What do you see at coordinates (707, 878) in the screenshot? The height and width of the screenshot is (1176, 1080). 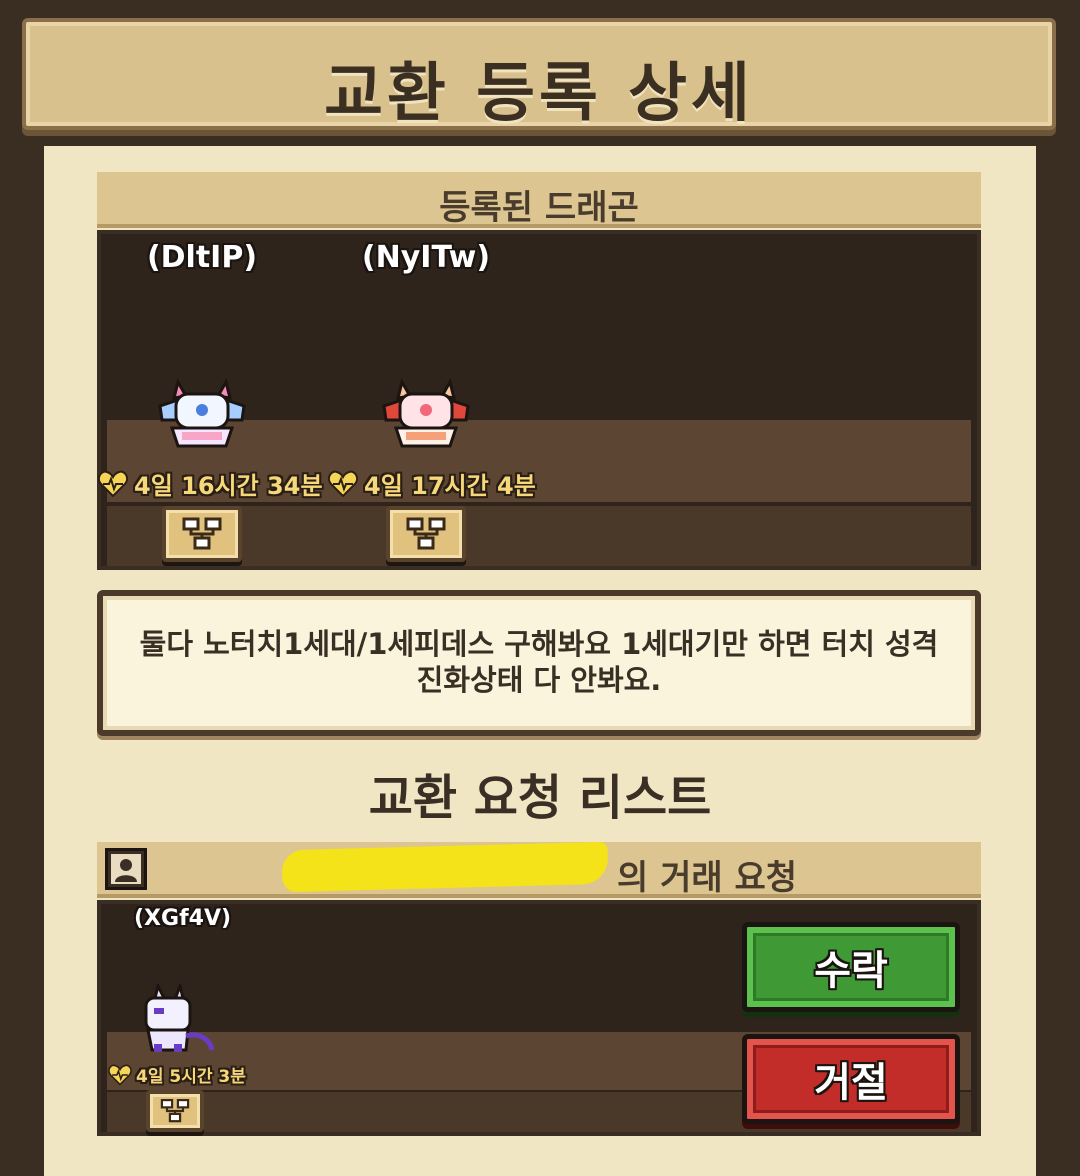 I see `request-from-label: 의 거래 요청` at bounding box center [707, 878].